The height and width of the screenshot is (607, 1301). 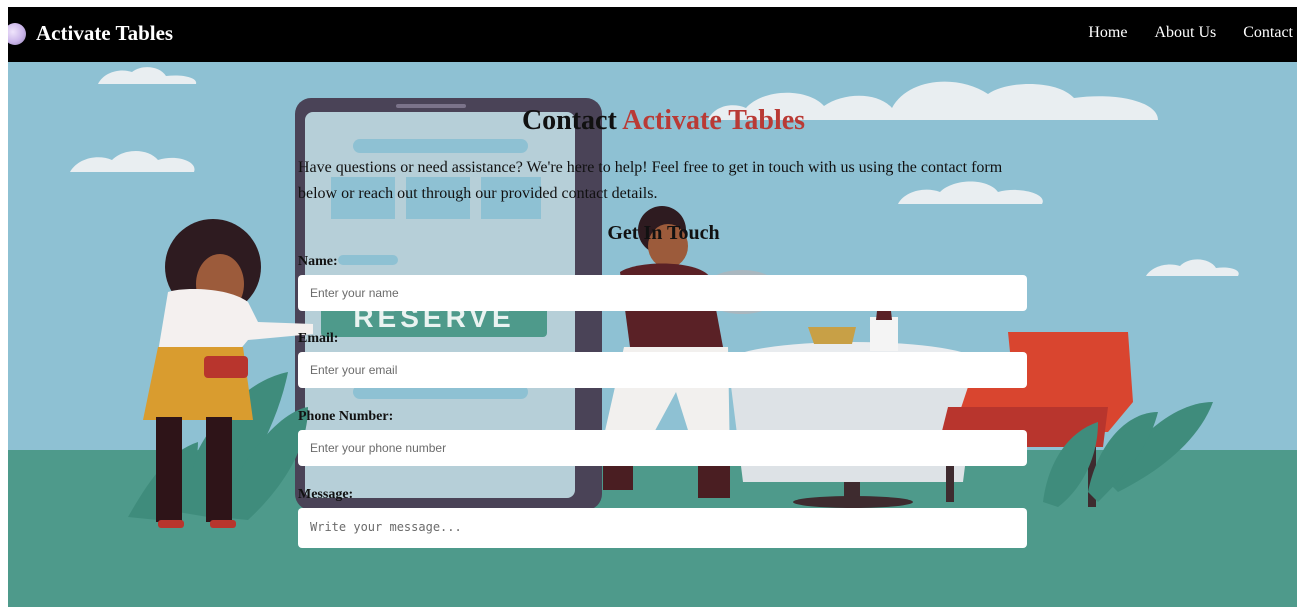 I want to click on message-label: Message:, so click(x=326, y=494).